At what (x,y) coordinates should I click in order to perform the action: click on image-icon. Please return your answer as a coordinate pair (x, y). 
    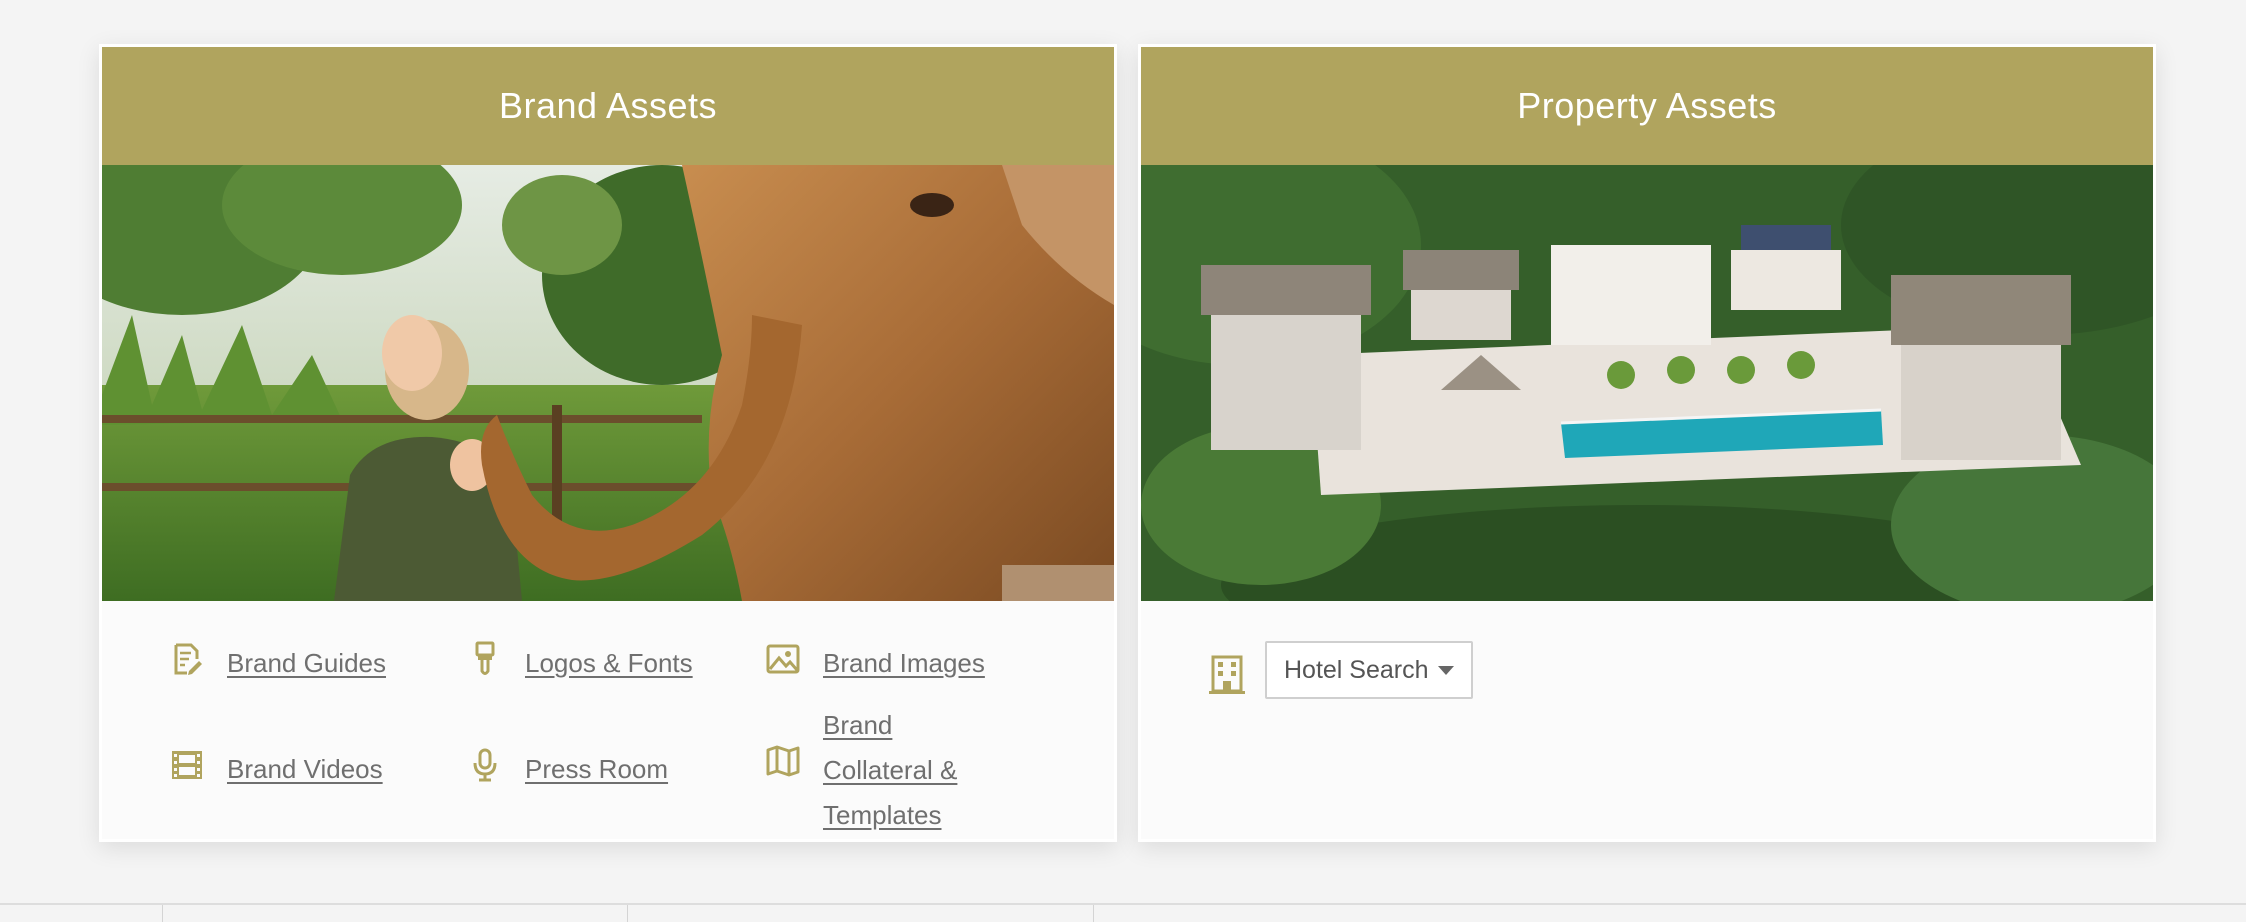
    Looking at the image, I should click on (783, 659).